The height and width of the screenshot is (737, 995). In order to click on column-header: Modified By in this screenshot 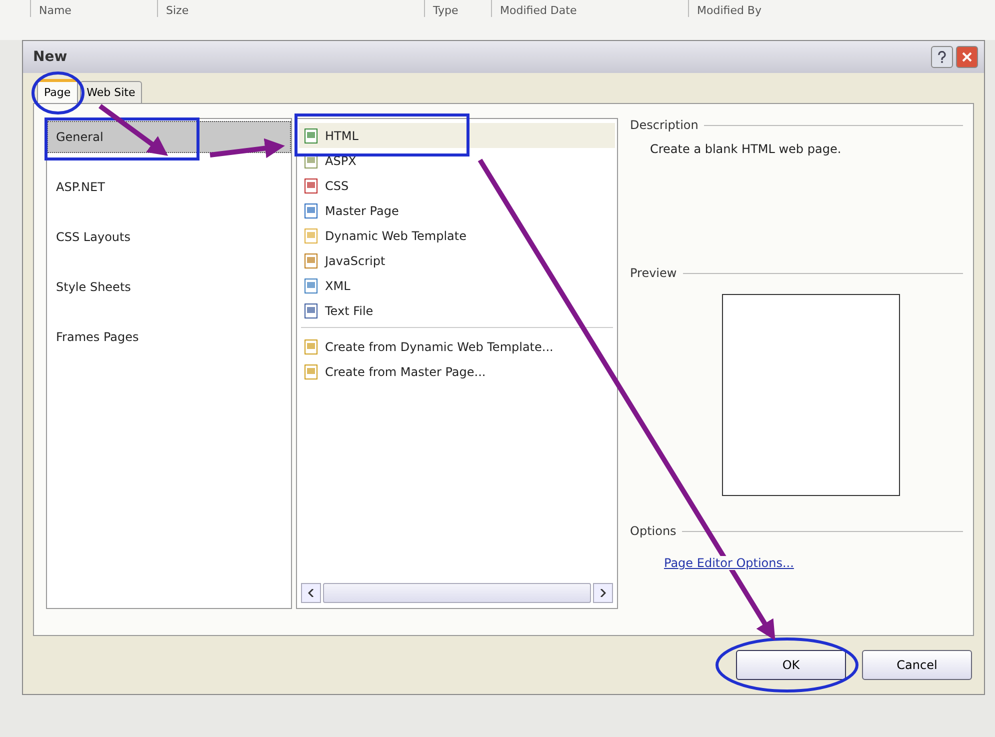, I will do `click(771, 8)`.